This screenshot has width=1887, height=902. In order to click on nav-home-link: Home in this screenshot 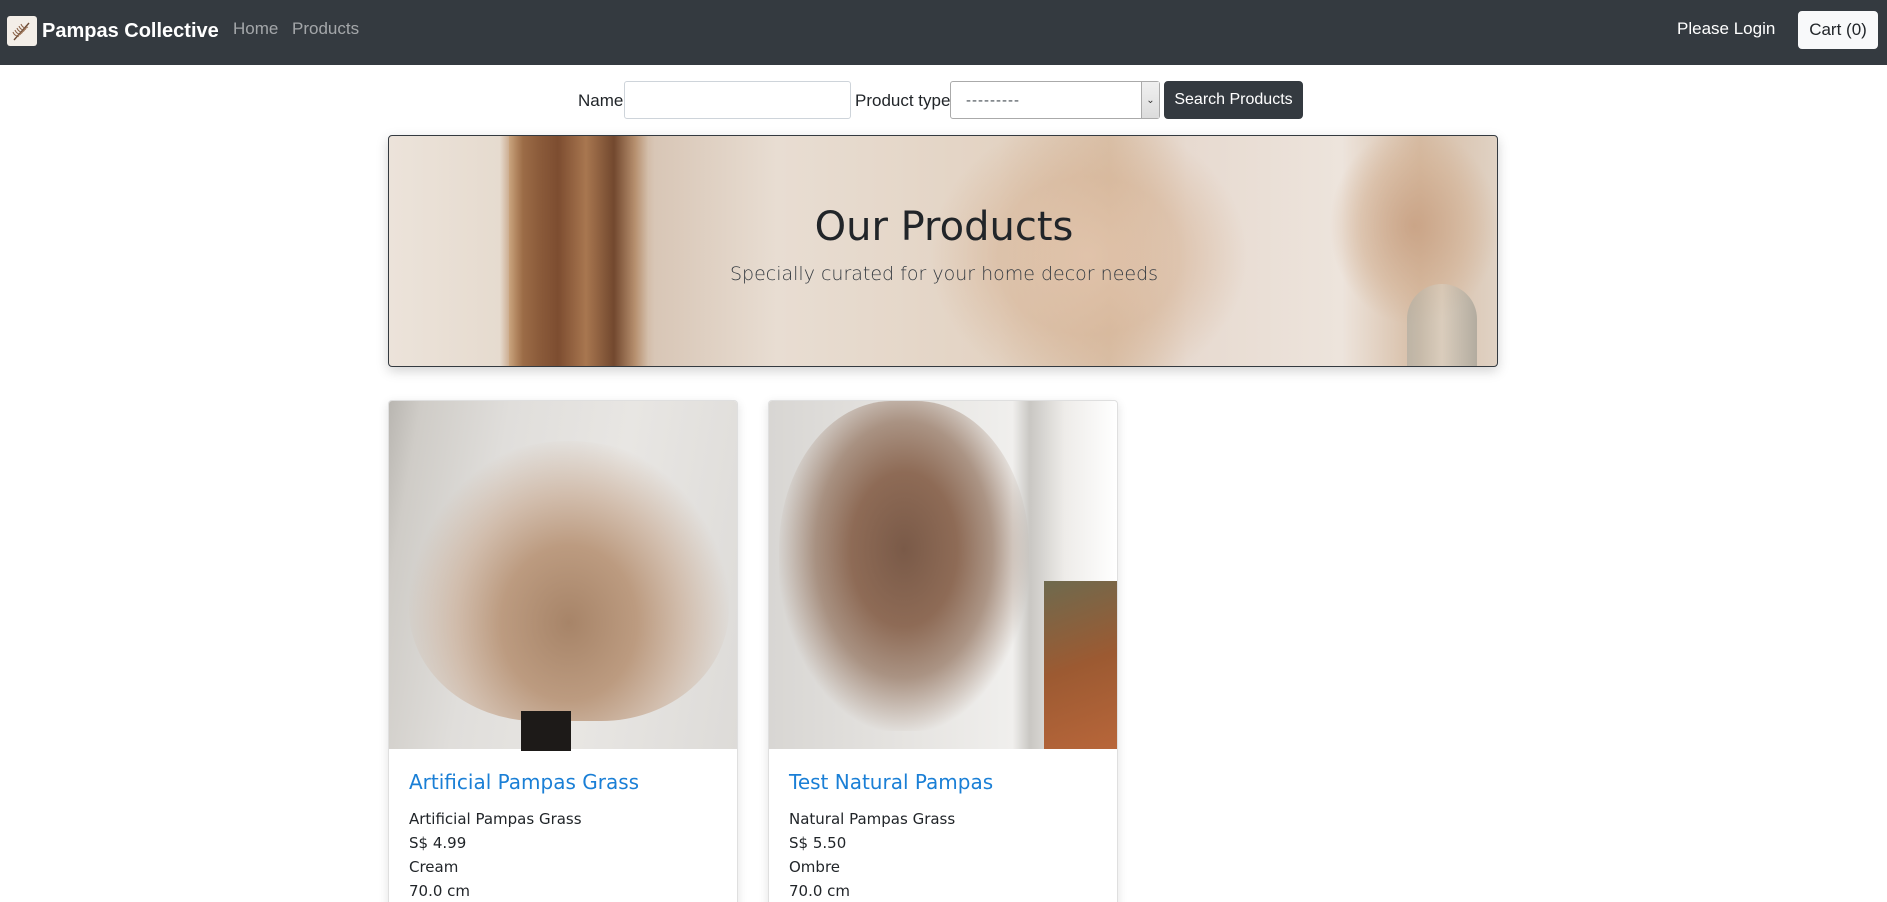, I will do `click(255, 29)`.